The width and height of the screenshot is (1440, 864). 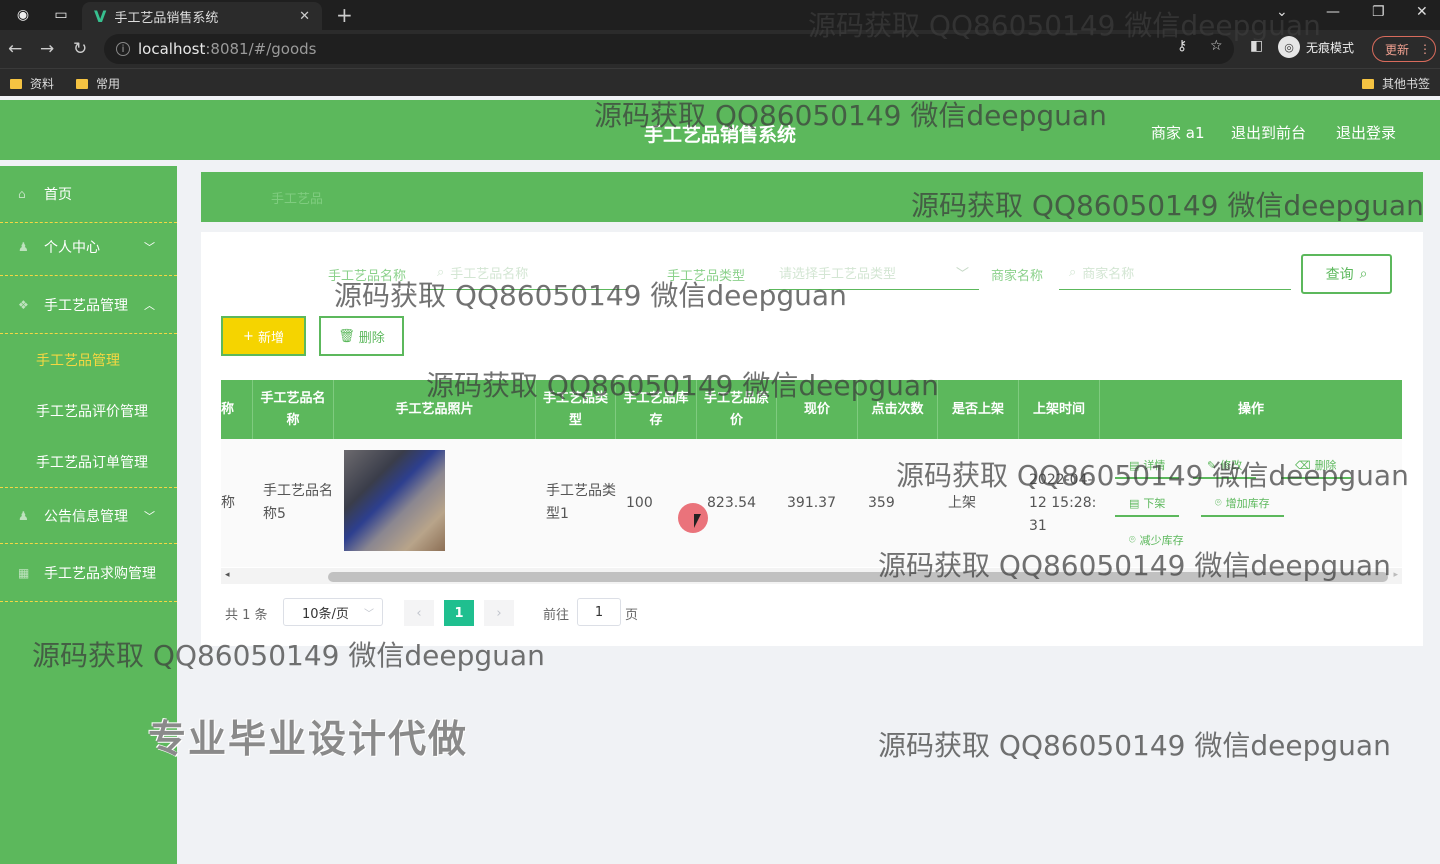 I want to click on next-page-button: ›, so click(x=499, y=613).